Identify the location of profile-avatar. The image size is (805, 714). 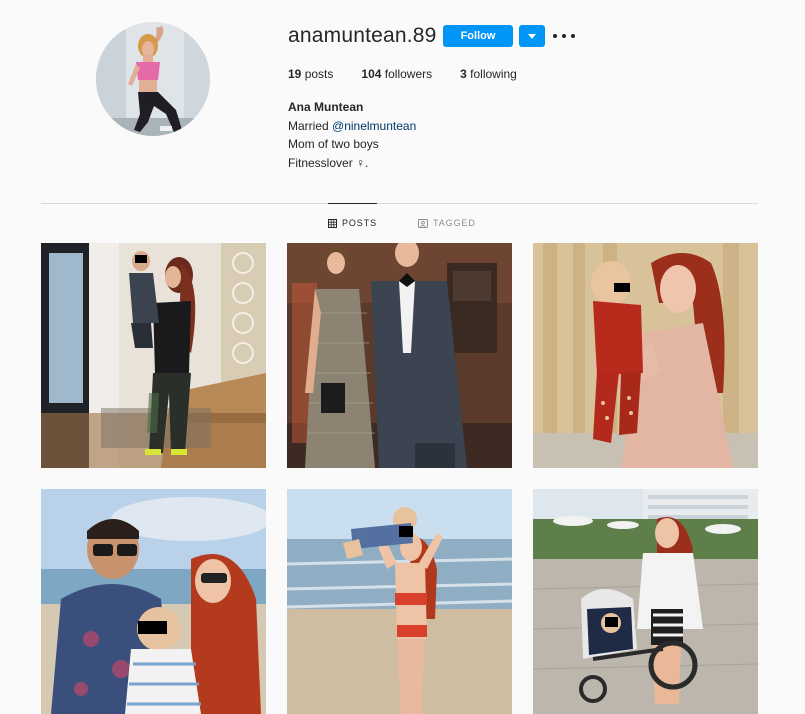
(153, 79).